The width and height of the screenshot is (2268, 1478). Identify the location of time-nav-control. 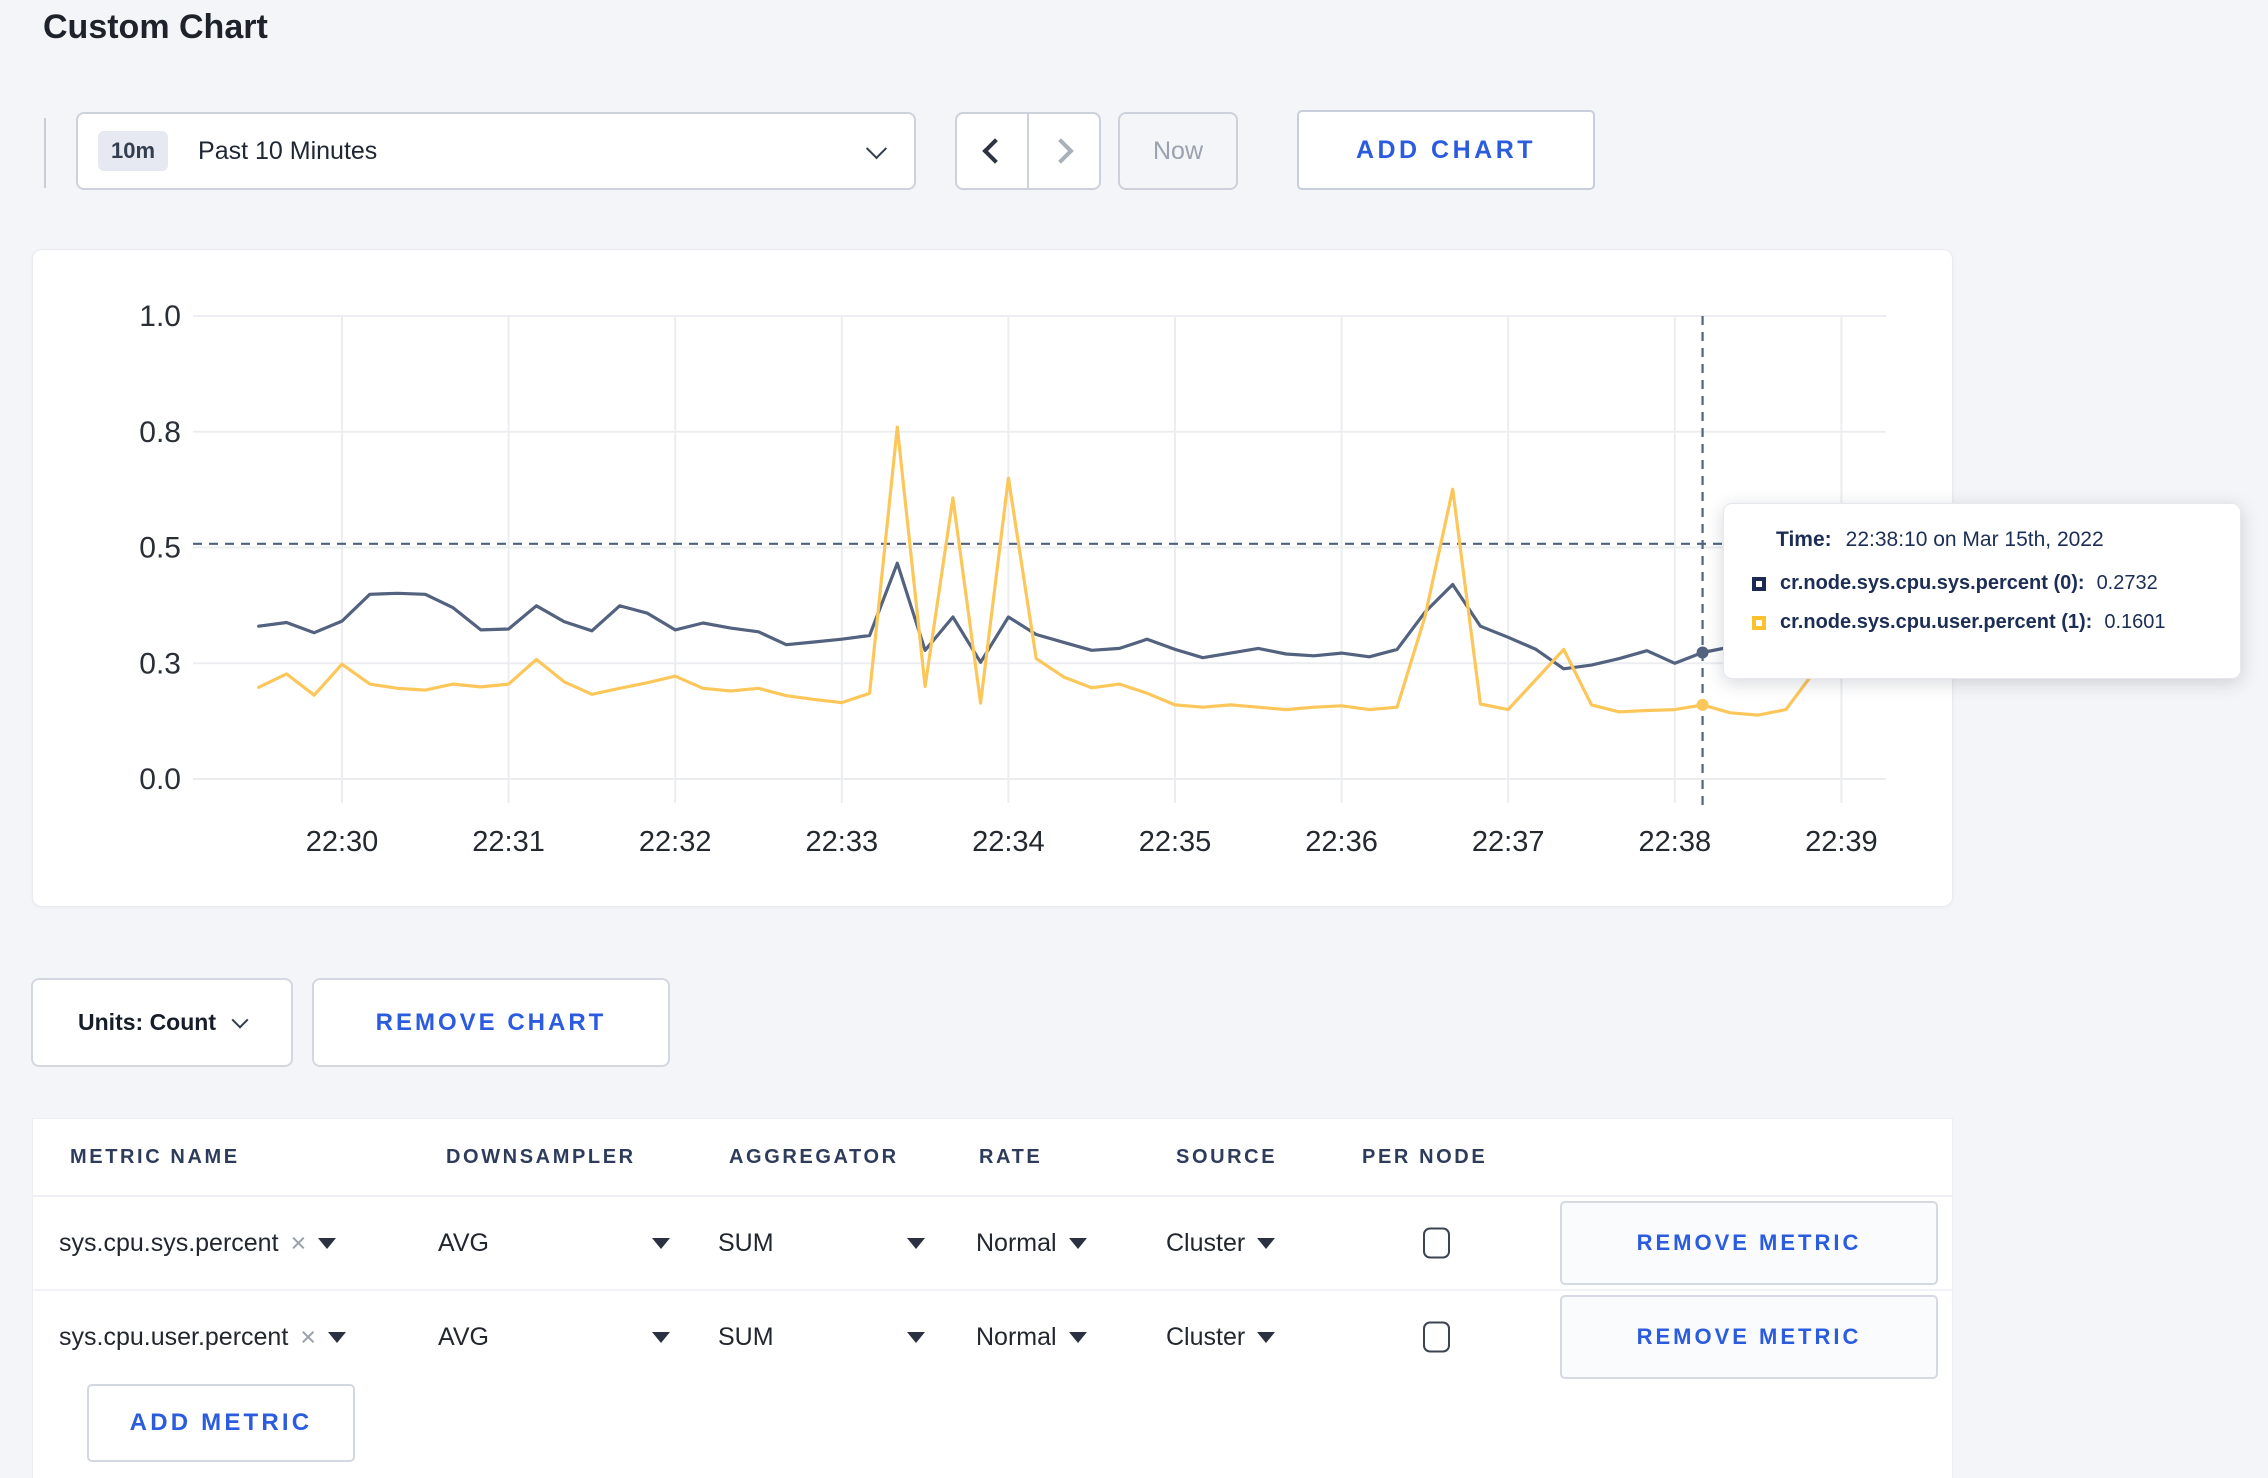
(1028, 151).